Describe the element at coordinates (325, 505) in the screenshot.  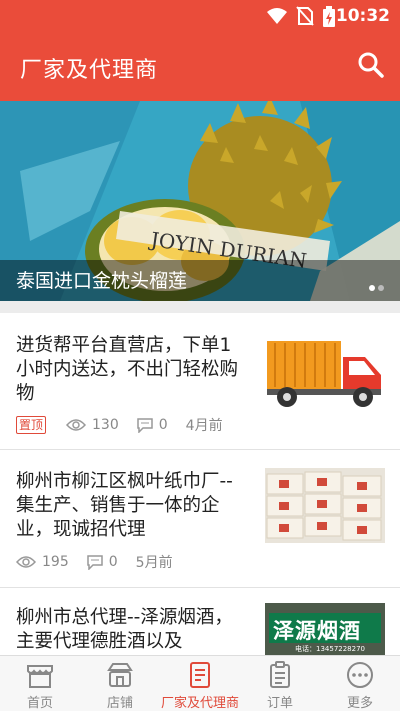
I see `tissue-boxes-image` at that location.